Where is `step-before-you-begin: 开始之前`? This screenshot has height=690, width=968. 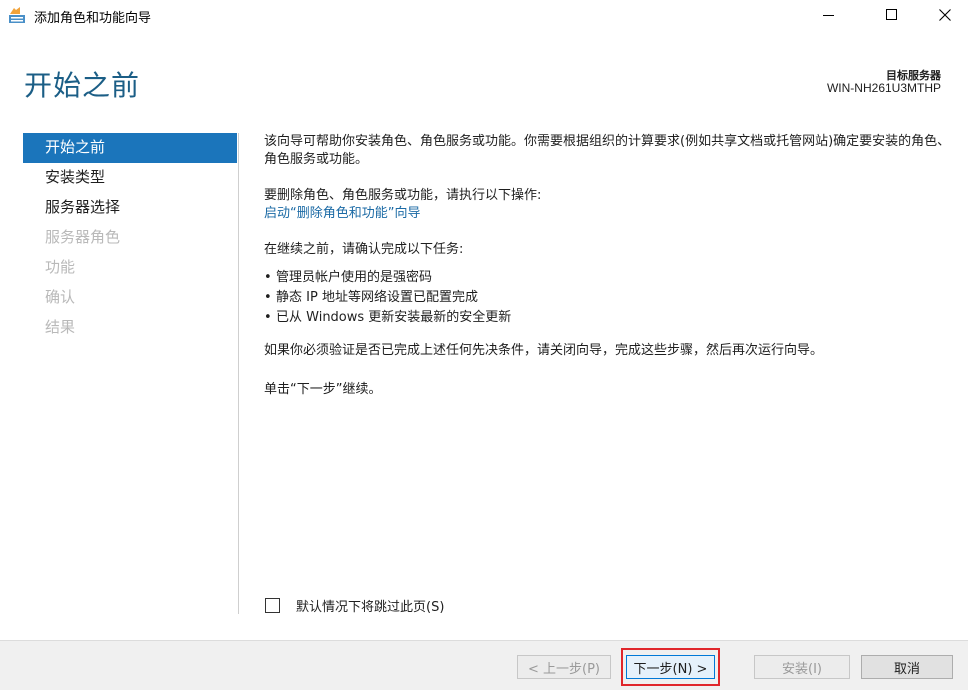
step-before-you-begin: 开始之前 is located at coordinates (130, 148).